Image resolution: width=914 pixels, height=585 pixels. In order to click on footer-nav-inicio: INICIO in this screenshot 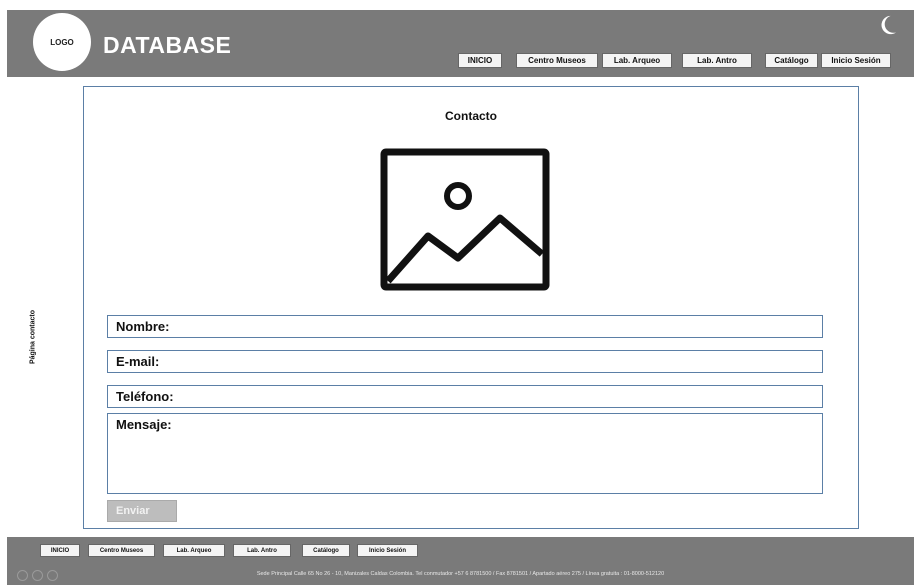, I will do `click(60, 550)`.